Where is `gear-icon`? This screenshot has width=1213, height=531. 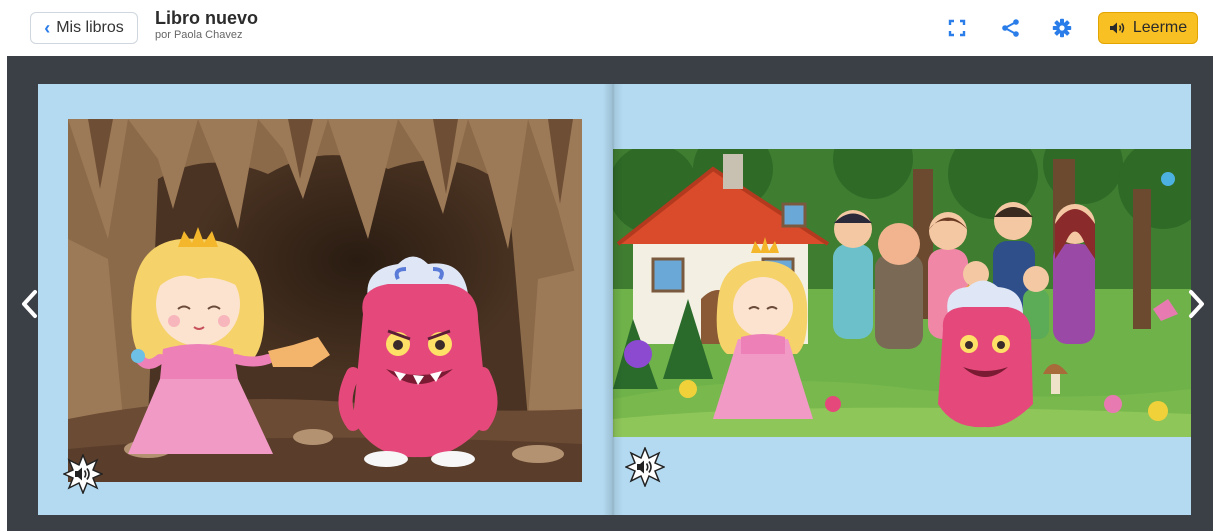
gear-icon is located at coordinates (1062, 28).